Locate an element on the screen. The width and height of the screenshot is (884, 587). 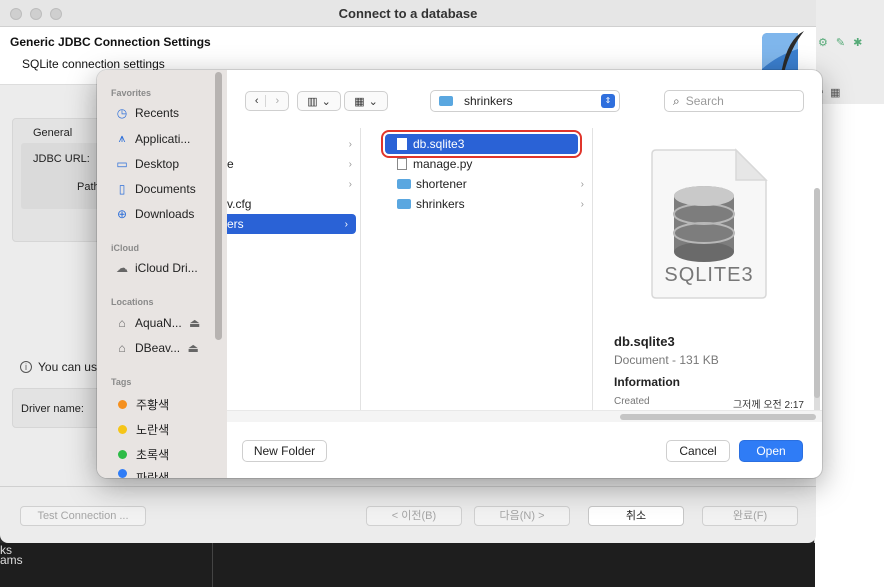
open-button: Open is located at coordinates (771, 451).